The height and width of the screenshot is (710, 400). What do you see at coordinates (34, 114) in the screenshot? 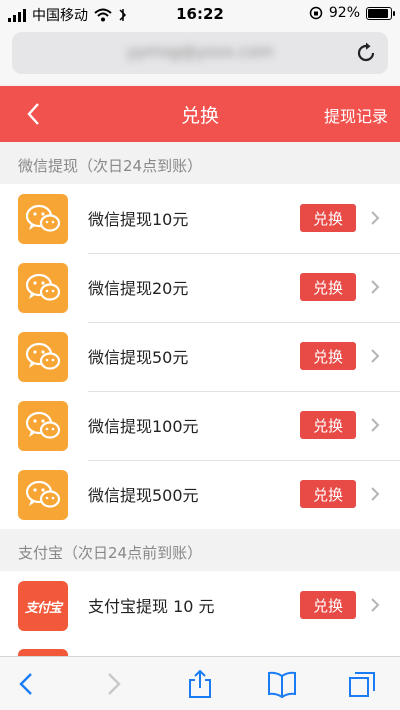
I see `back-icon` at bounding box center [34, 114].